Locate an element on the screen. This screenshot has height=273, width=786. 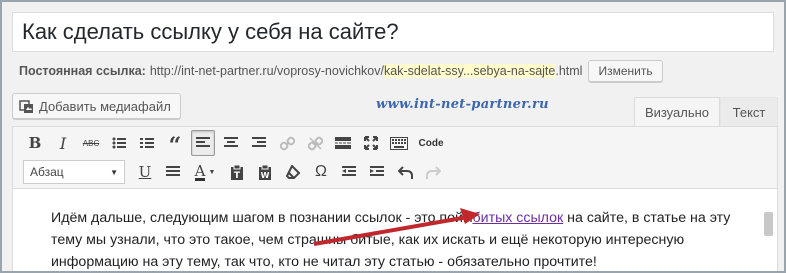
fullscreen-icon is located at coordinates (371, 143).